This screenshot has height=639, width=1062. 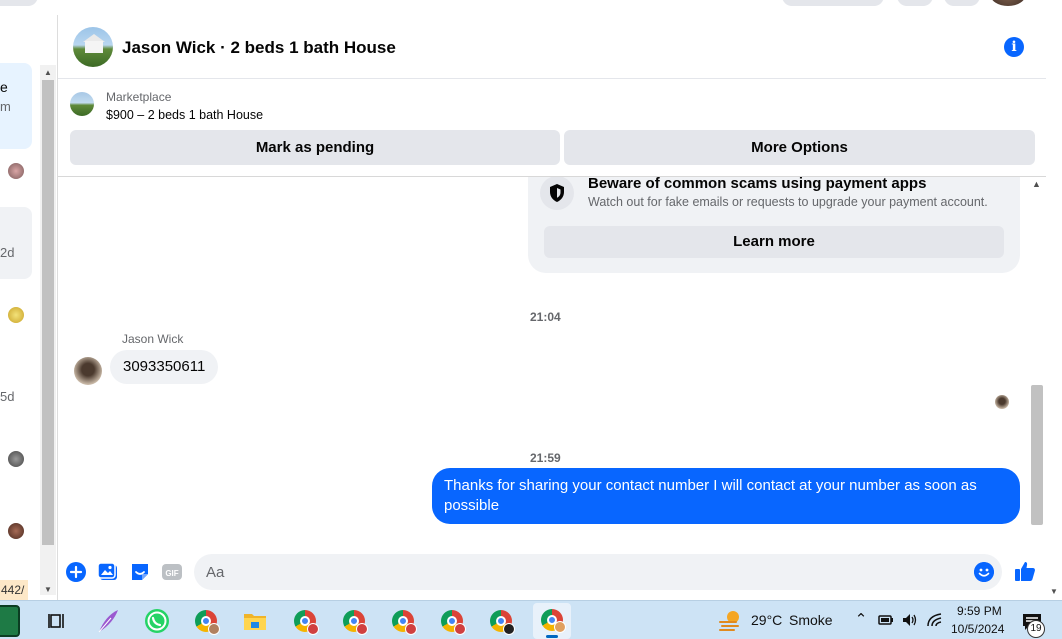 What do you see at coordinates (76, 572) in the screenshot?
I see `plus-icon` at bounding box center [76, 572].